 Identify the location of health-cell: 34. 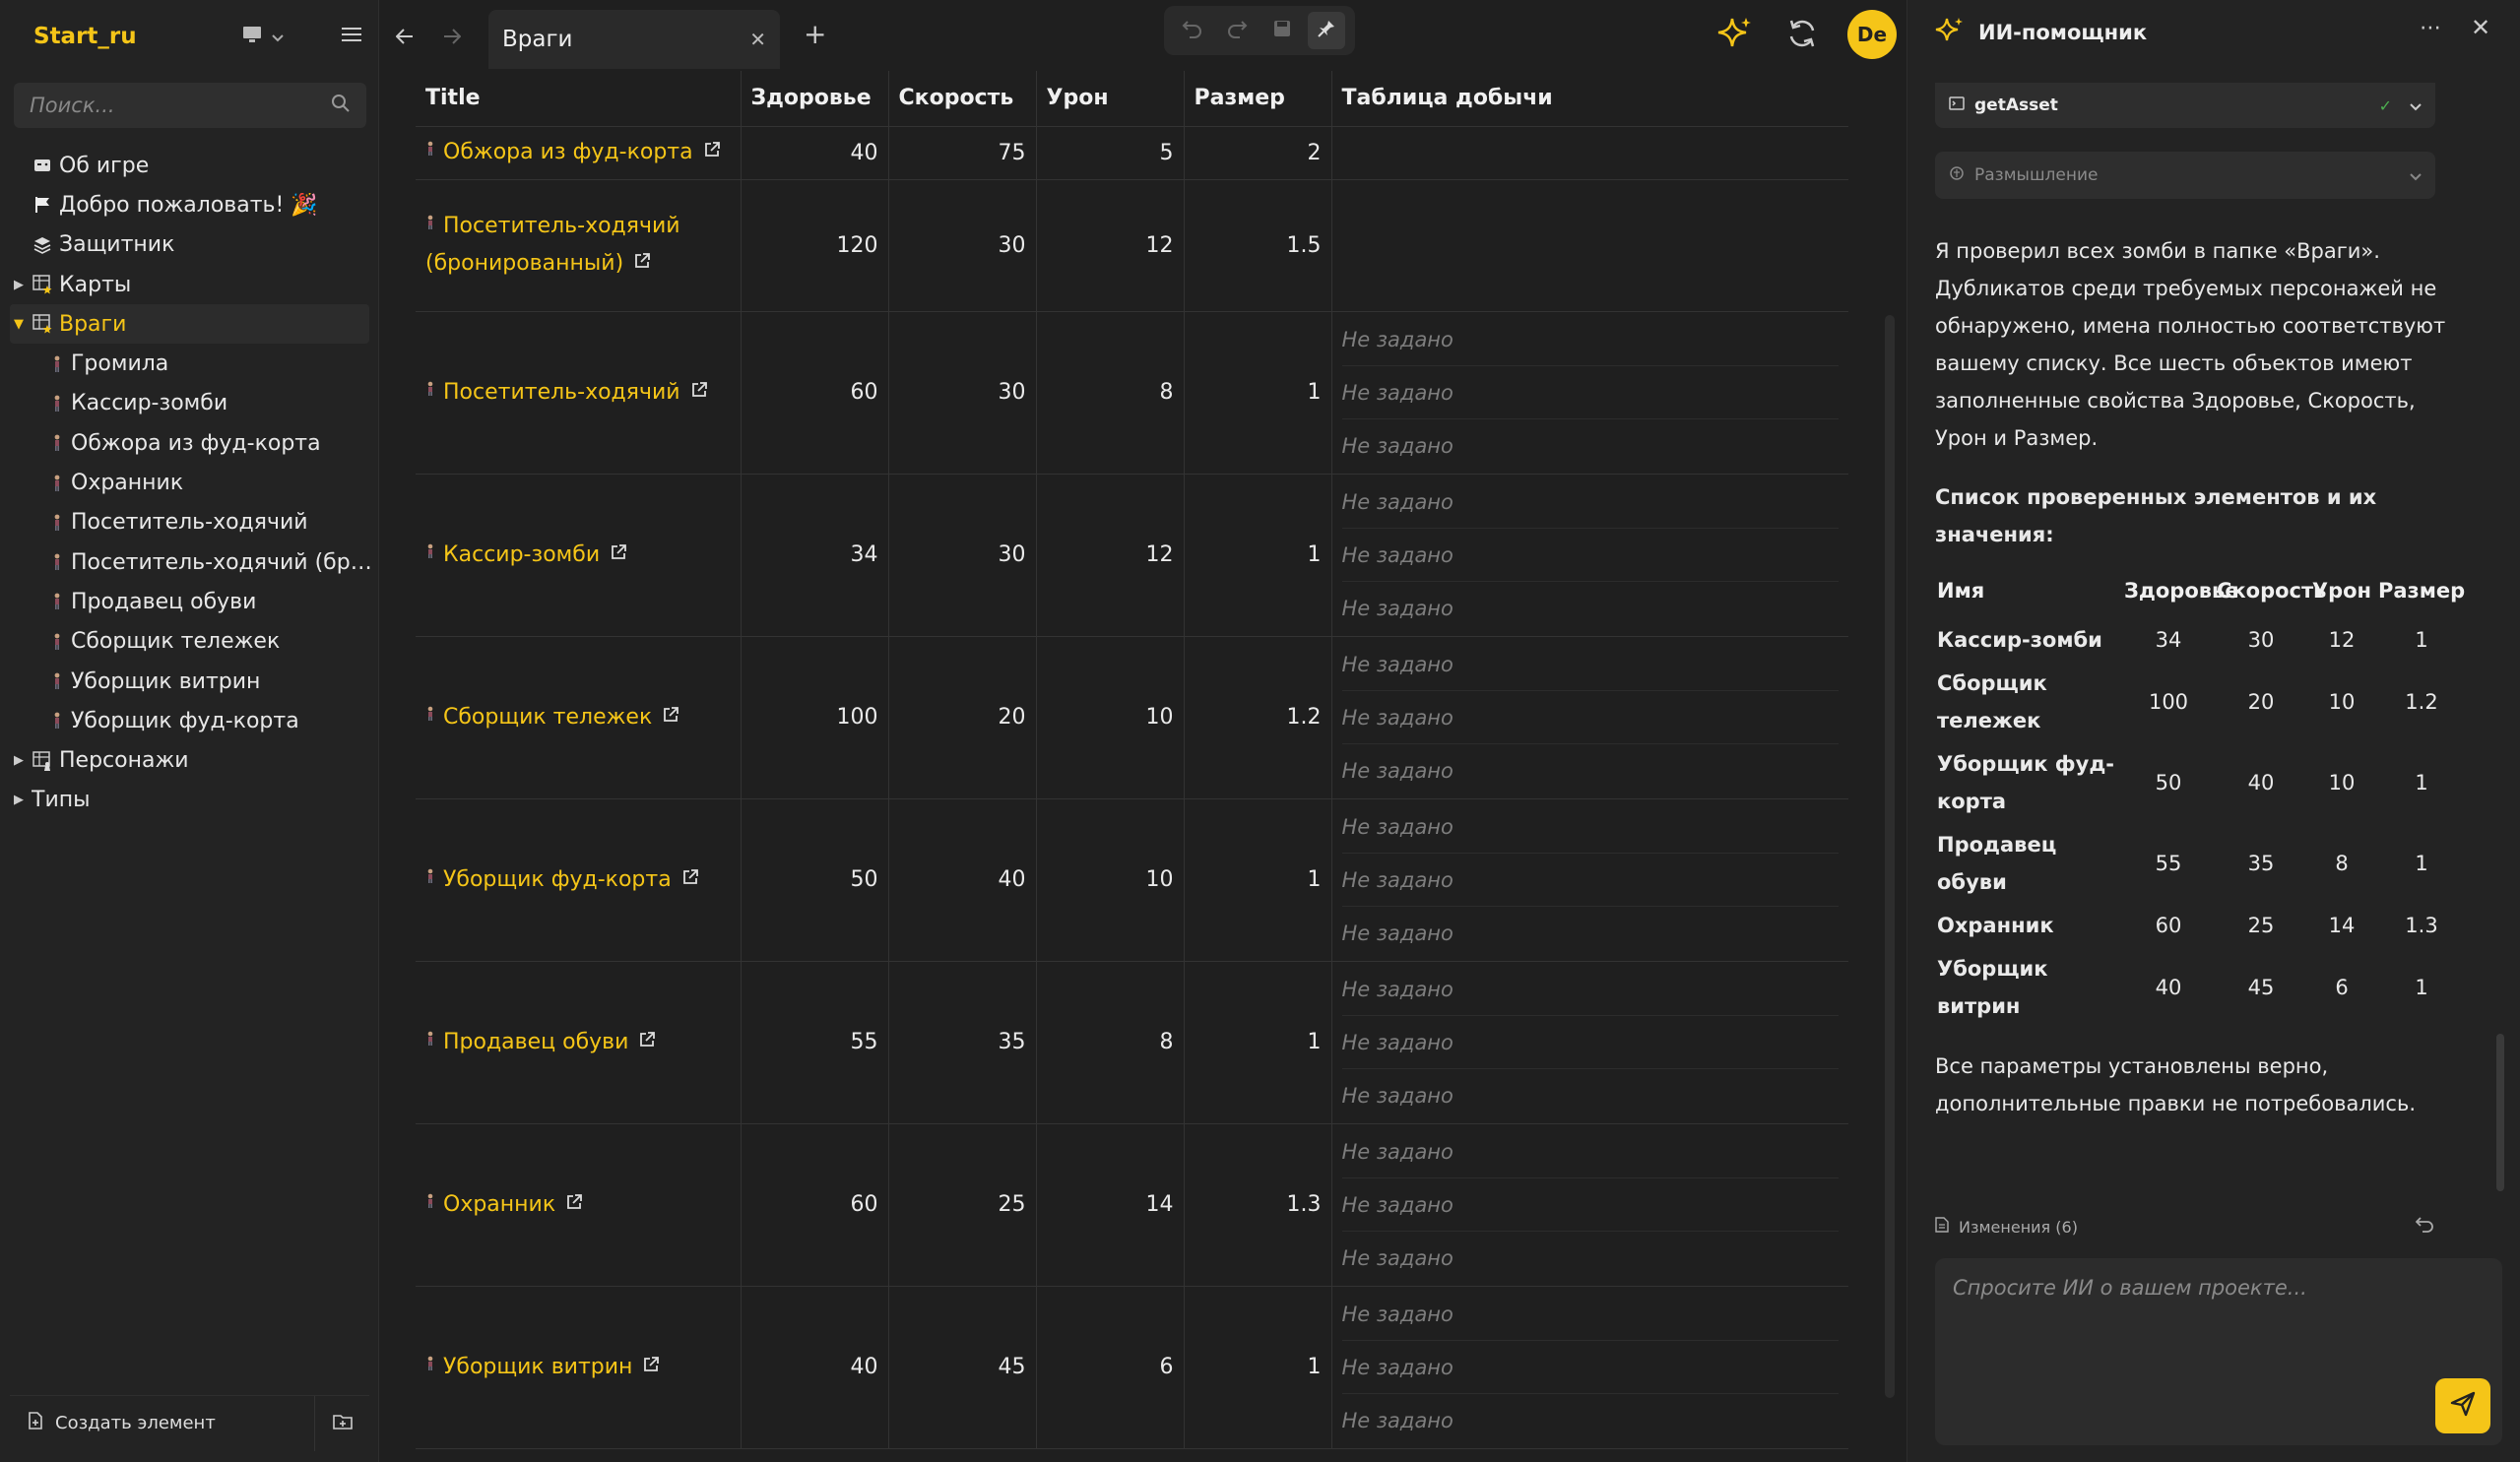
(815, 555).